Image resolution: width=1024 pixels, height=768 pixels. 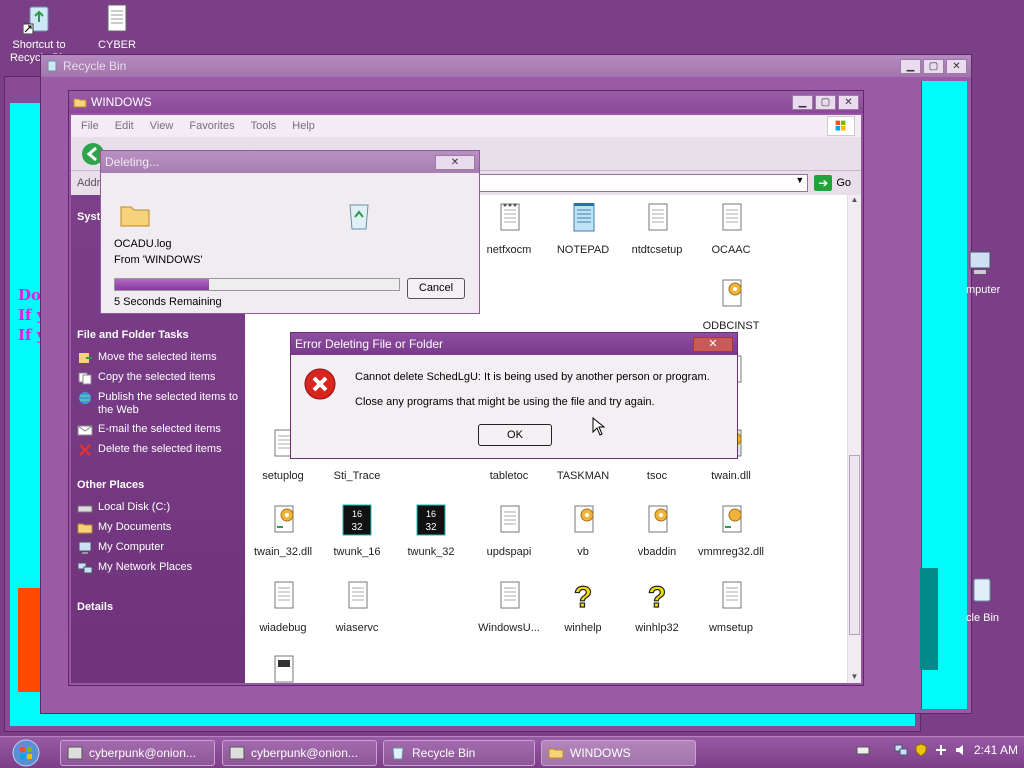 I want to click on publish-items-link: Publish the selected items to the Web, so click(x=158, y=404).